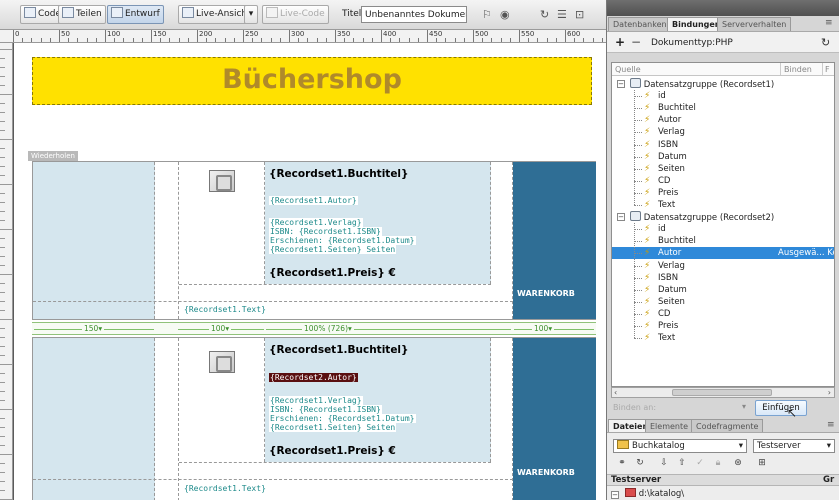 Image resolution: width=839 pixels, height=500 pixels. I want to click on panel-menu-icon: ≡, so click(829, 23).